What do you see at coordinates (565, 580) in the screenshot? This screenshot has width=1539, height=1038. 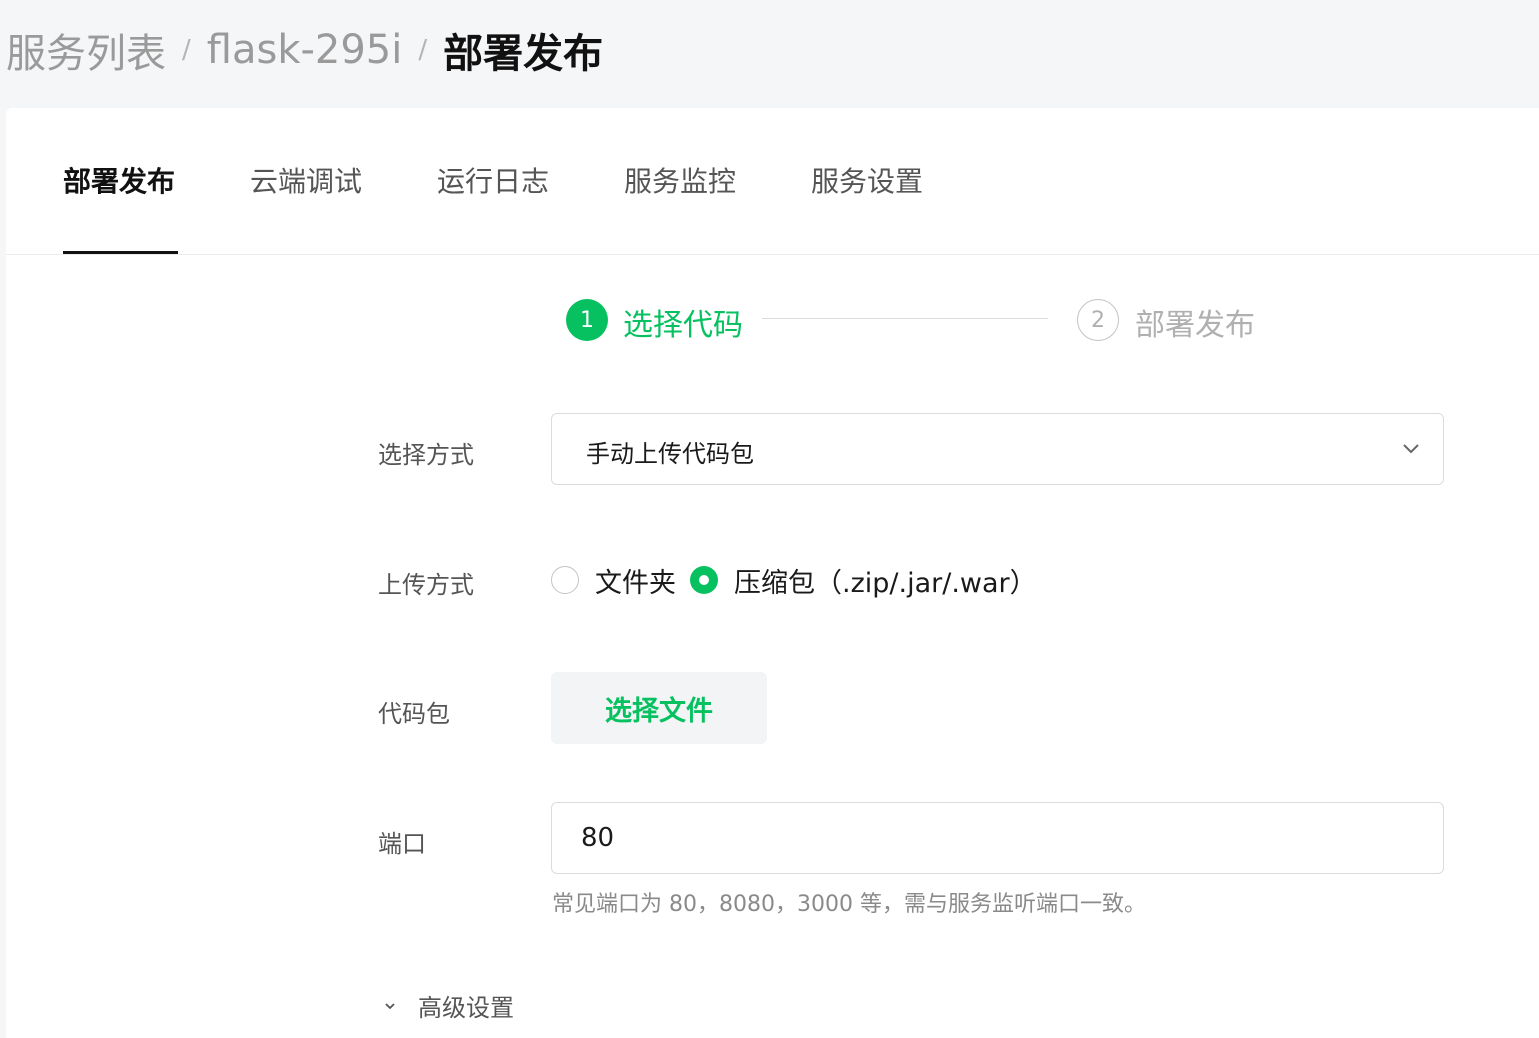 I see `radio-folder` at bounding box center [565, 580].